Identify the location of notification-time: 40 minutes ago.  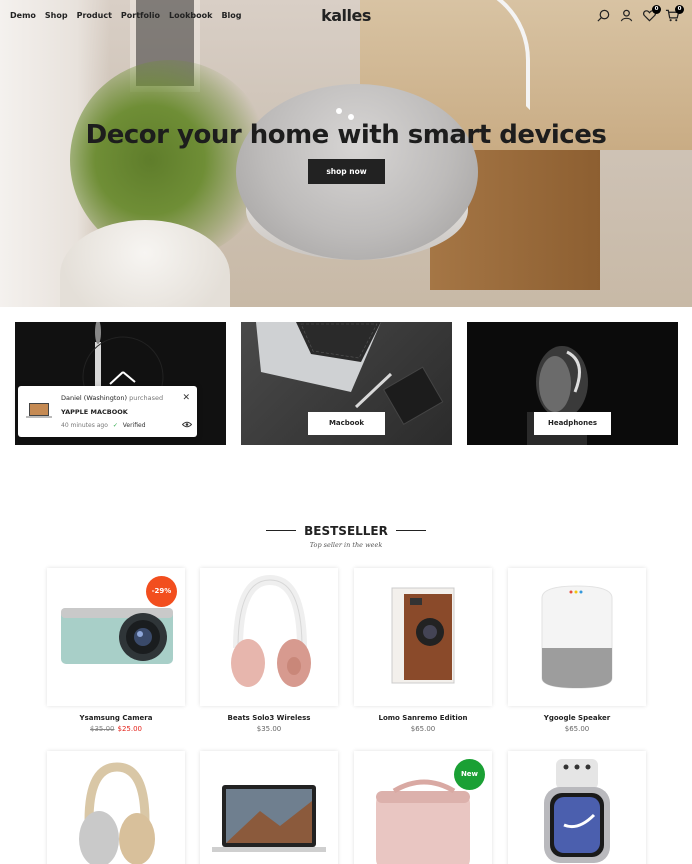
(84, 425).